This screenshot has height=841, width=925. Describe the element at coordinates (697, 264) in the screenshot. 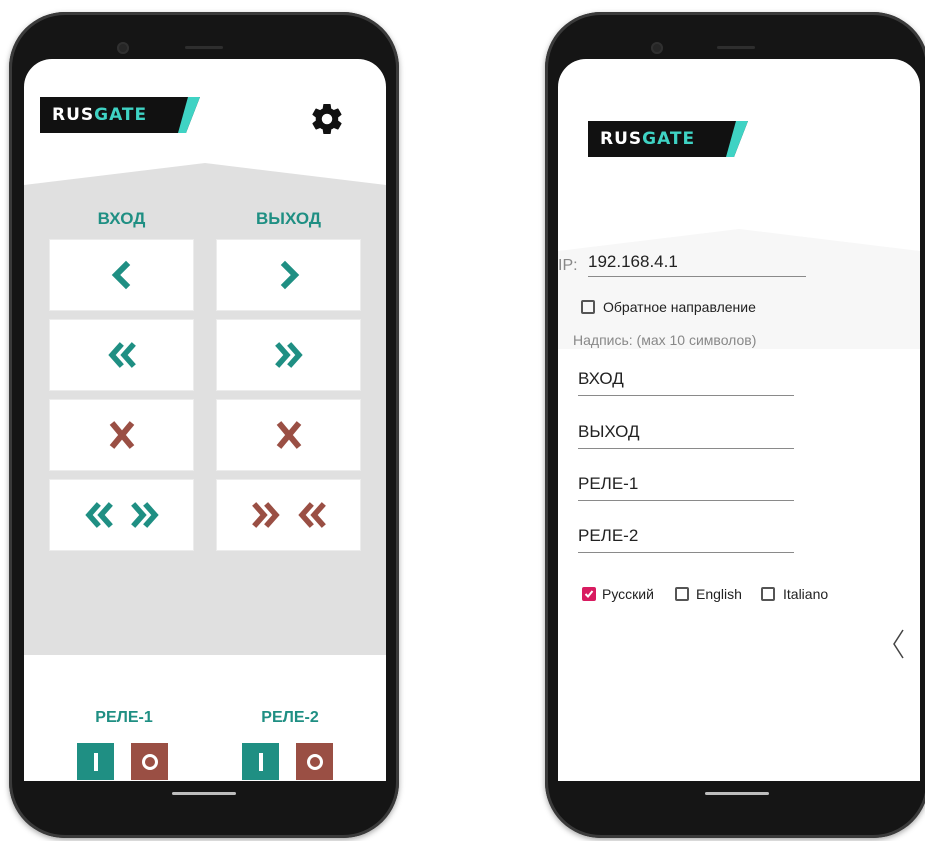

I see `ip-input: 192.168.4.1` at that location.